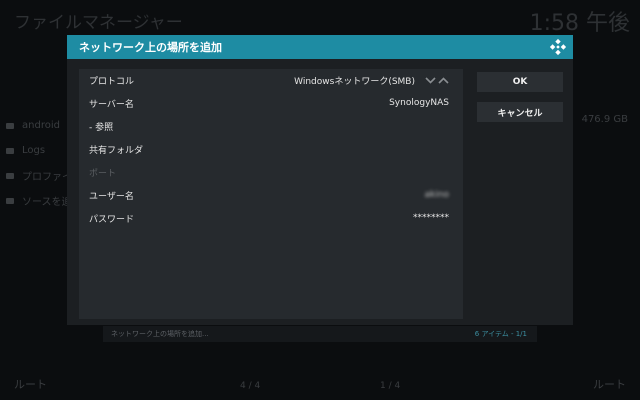 This screenshot has width=640, height=400. Describe the element at coordinates (250, 386) in the screenshot. I see `page-indicator-left: 4 / 4` at that location.